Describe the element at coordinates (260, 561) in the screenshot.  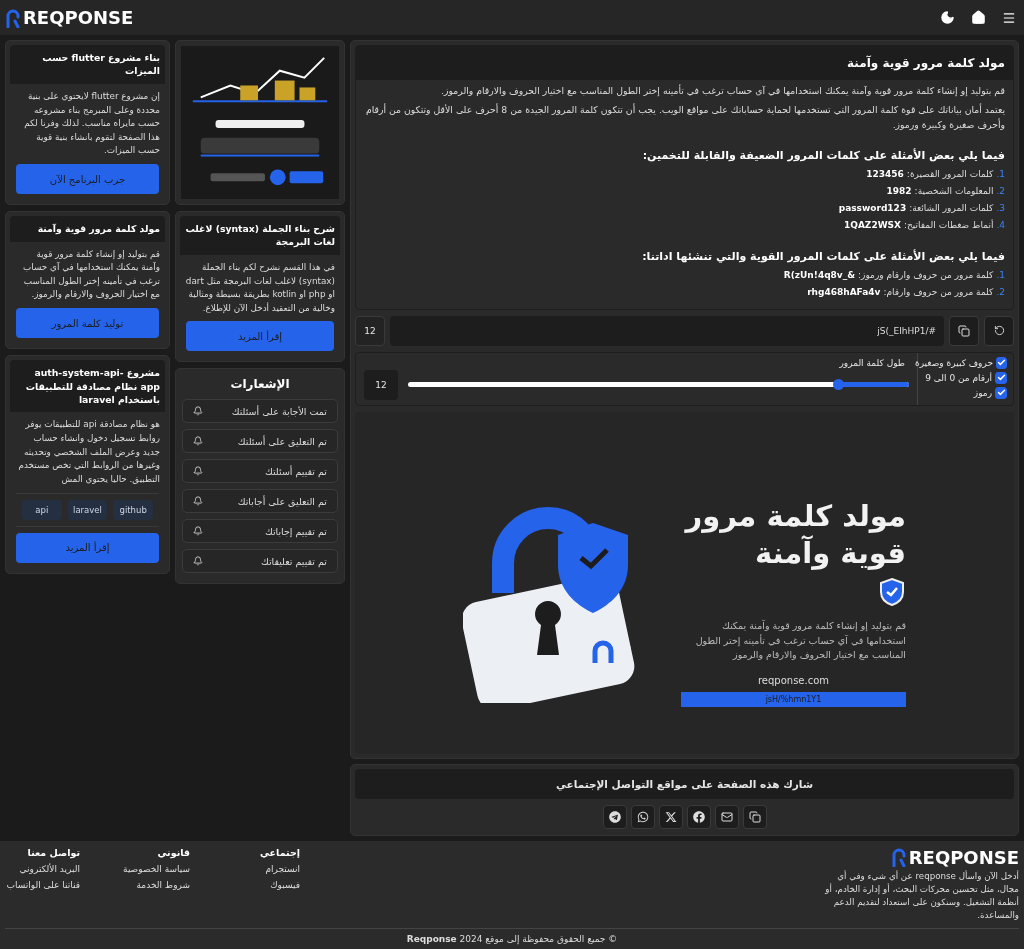
I see `notification-item: تم تقييم تعليقاتك` at that location.